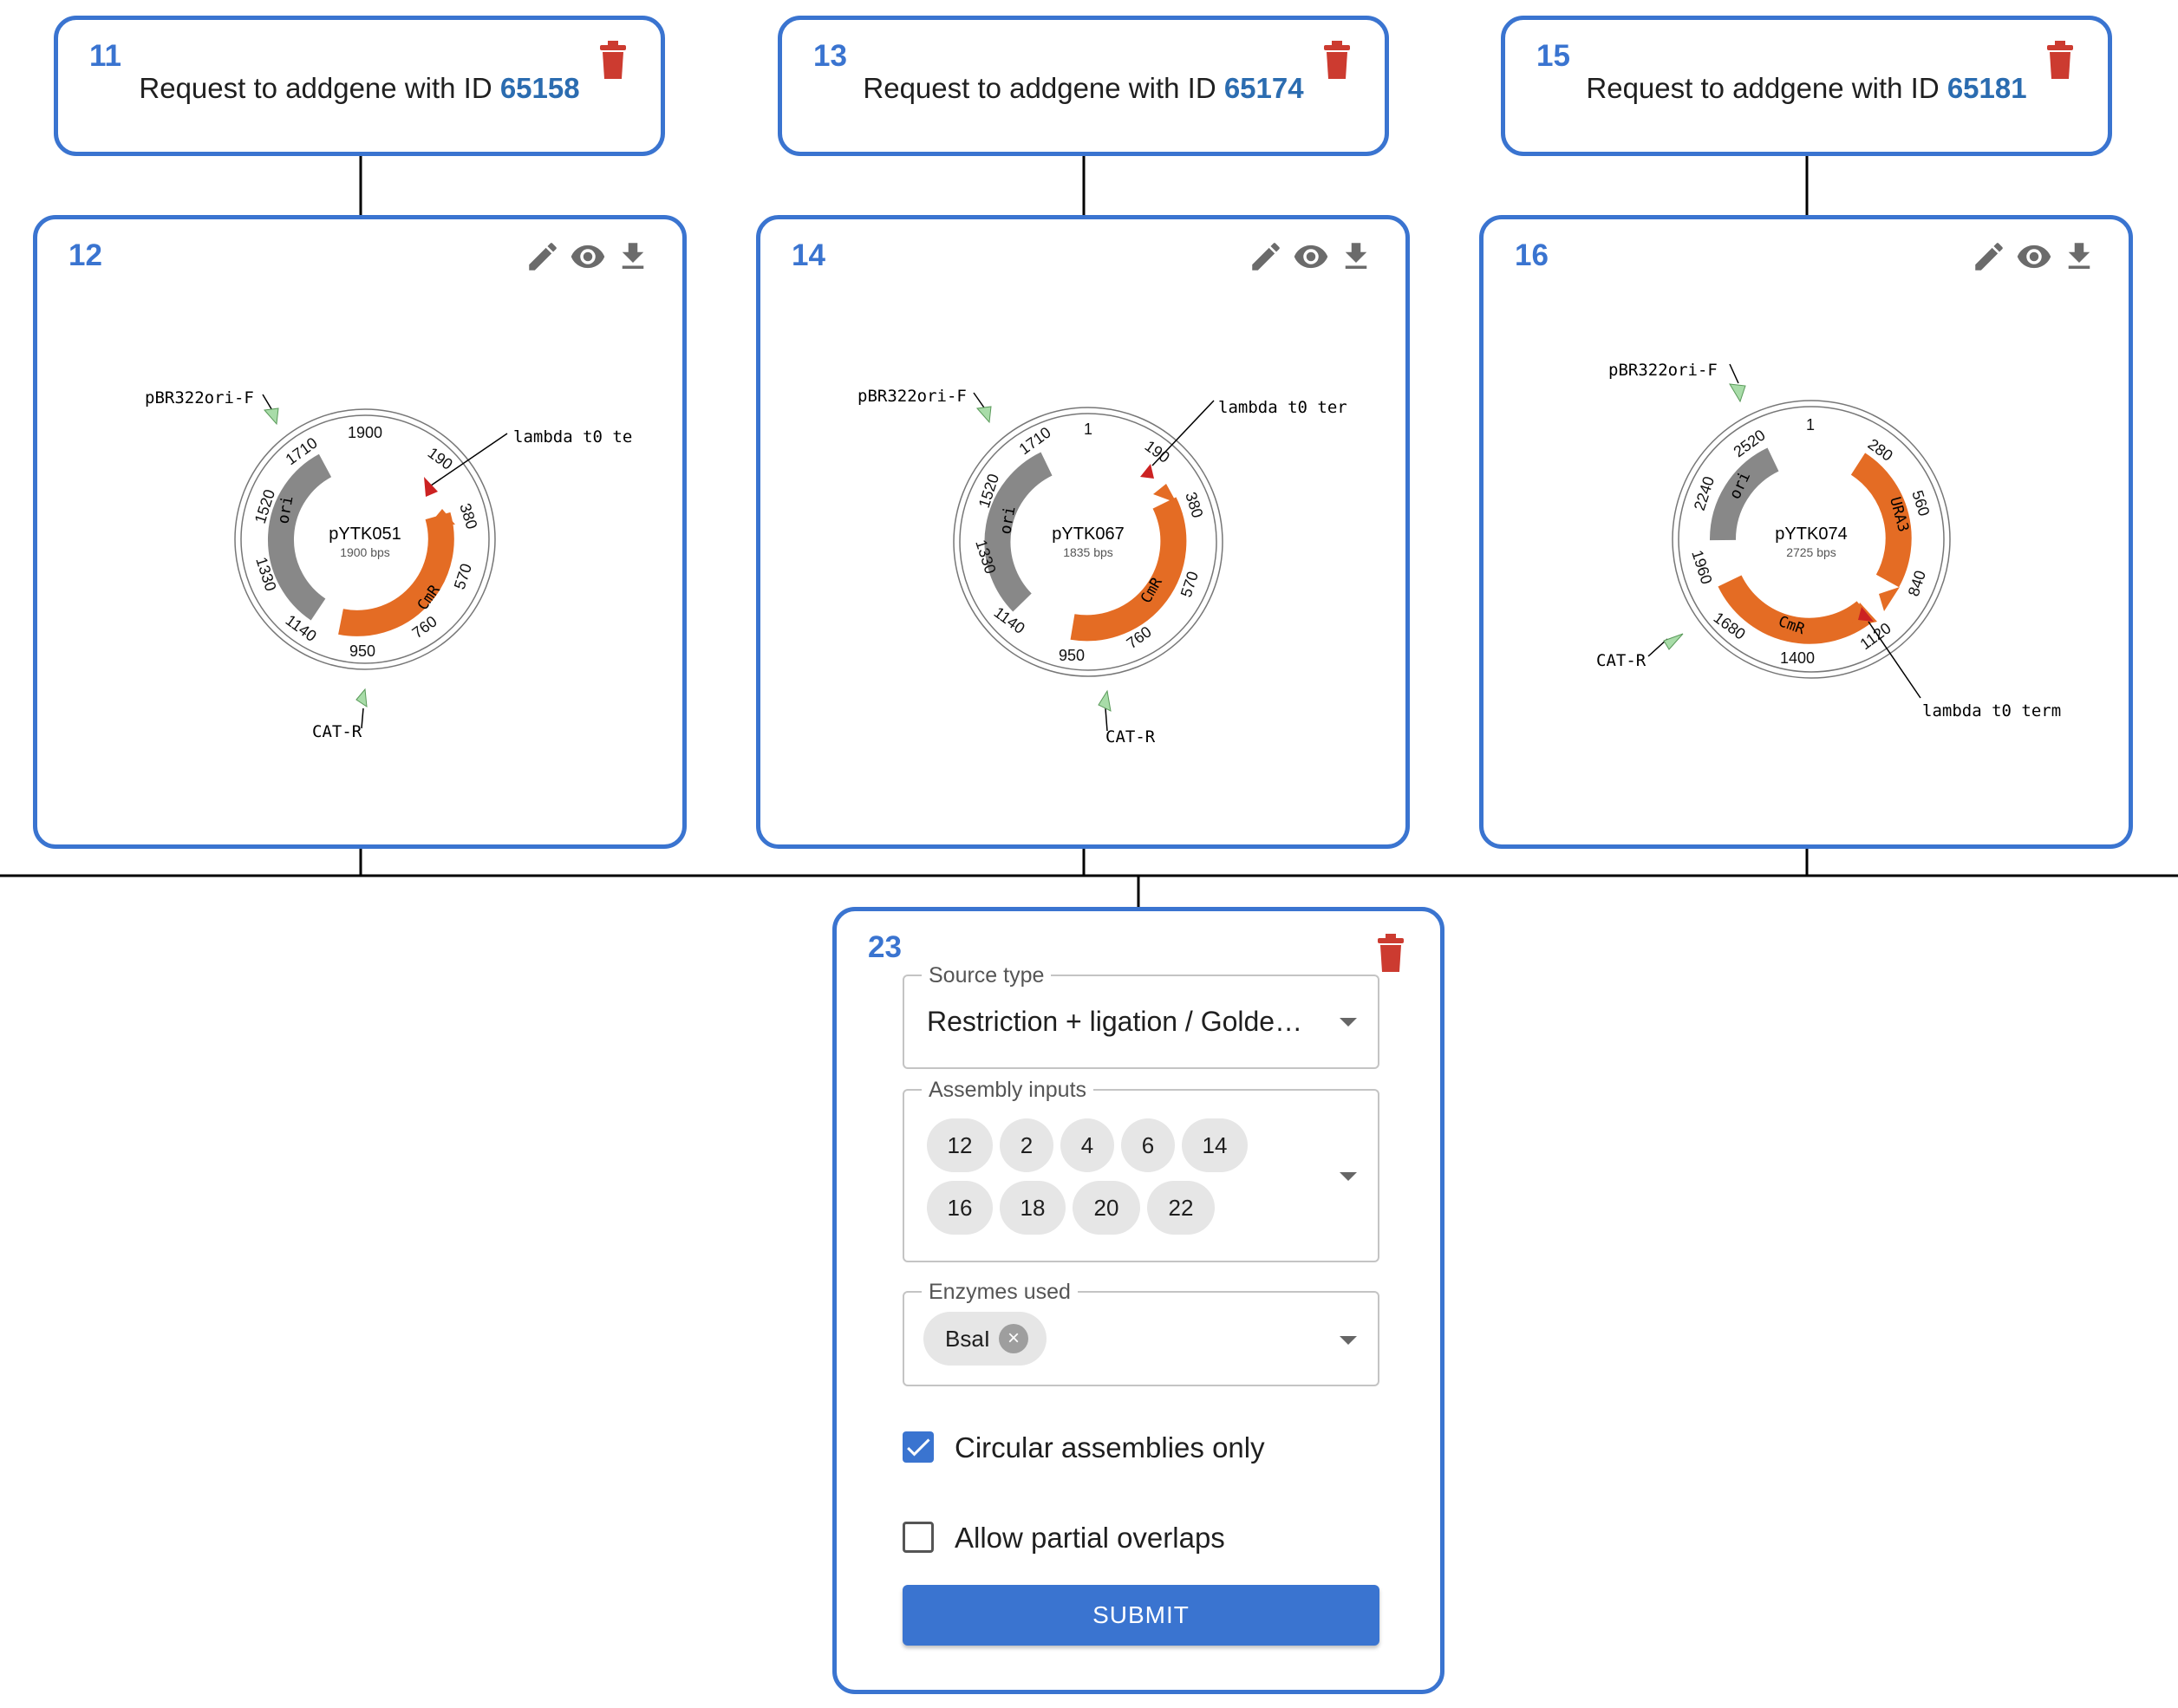  Describe the element at coordinates (885, 947) in the screenshot. I see `node-id: 23` at that location.